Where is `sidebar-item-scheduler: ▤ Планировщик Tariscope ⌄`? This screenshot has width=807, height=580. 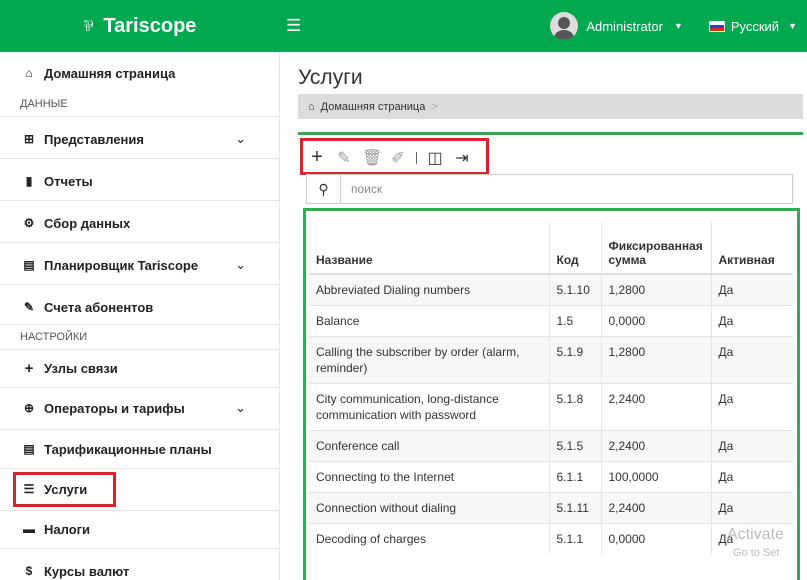 sidebar-item-scheduler: ▤ Планировщик Tariscope ⌄ is located at coordinates (140, 265).